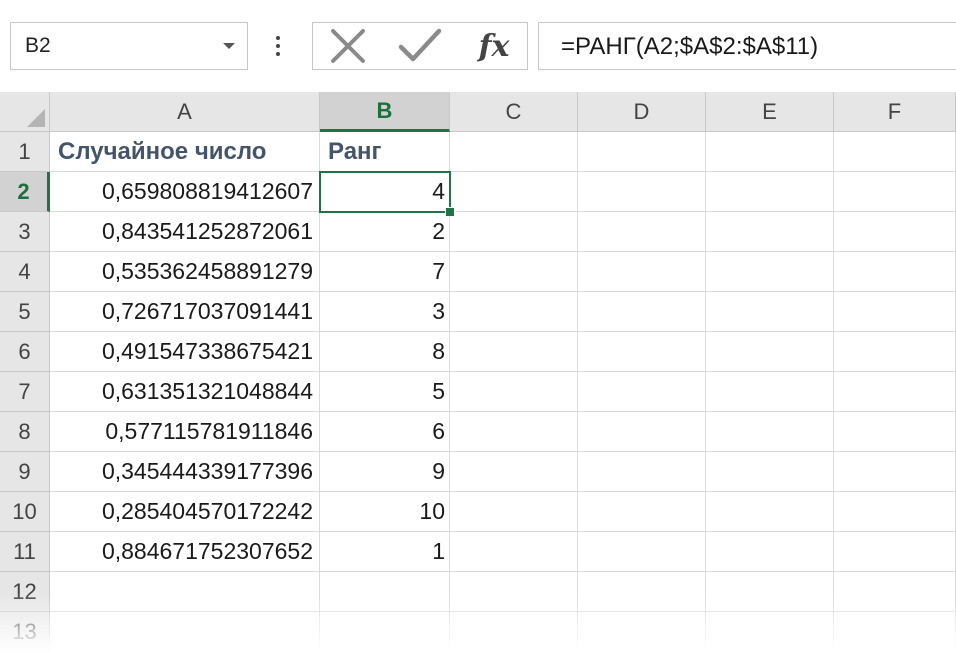 This screenshot has width=956, height=652. What do you see at coordinates (770, 152) in the screenshot?
I see `cell-e1` at bounding box center [770, 152].